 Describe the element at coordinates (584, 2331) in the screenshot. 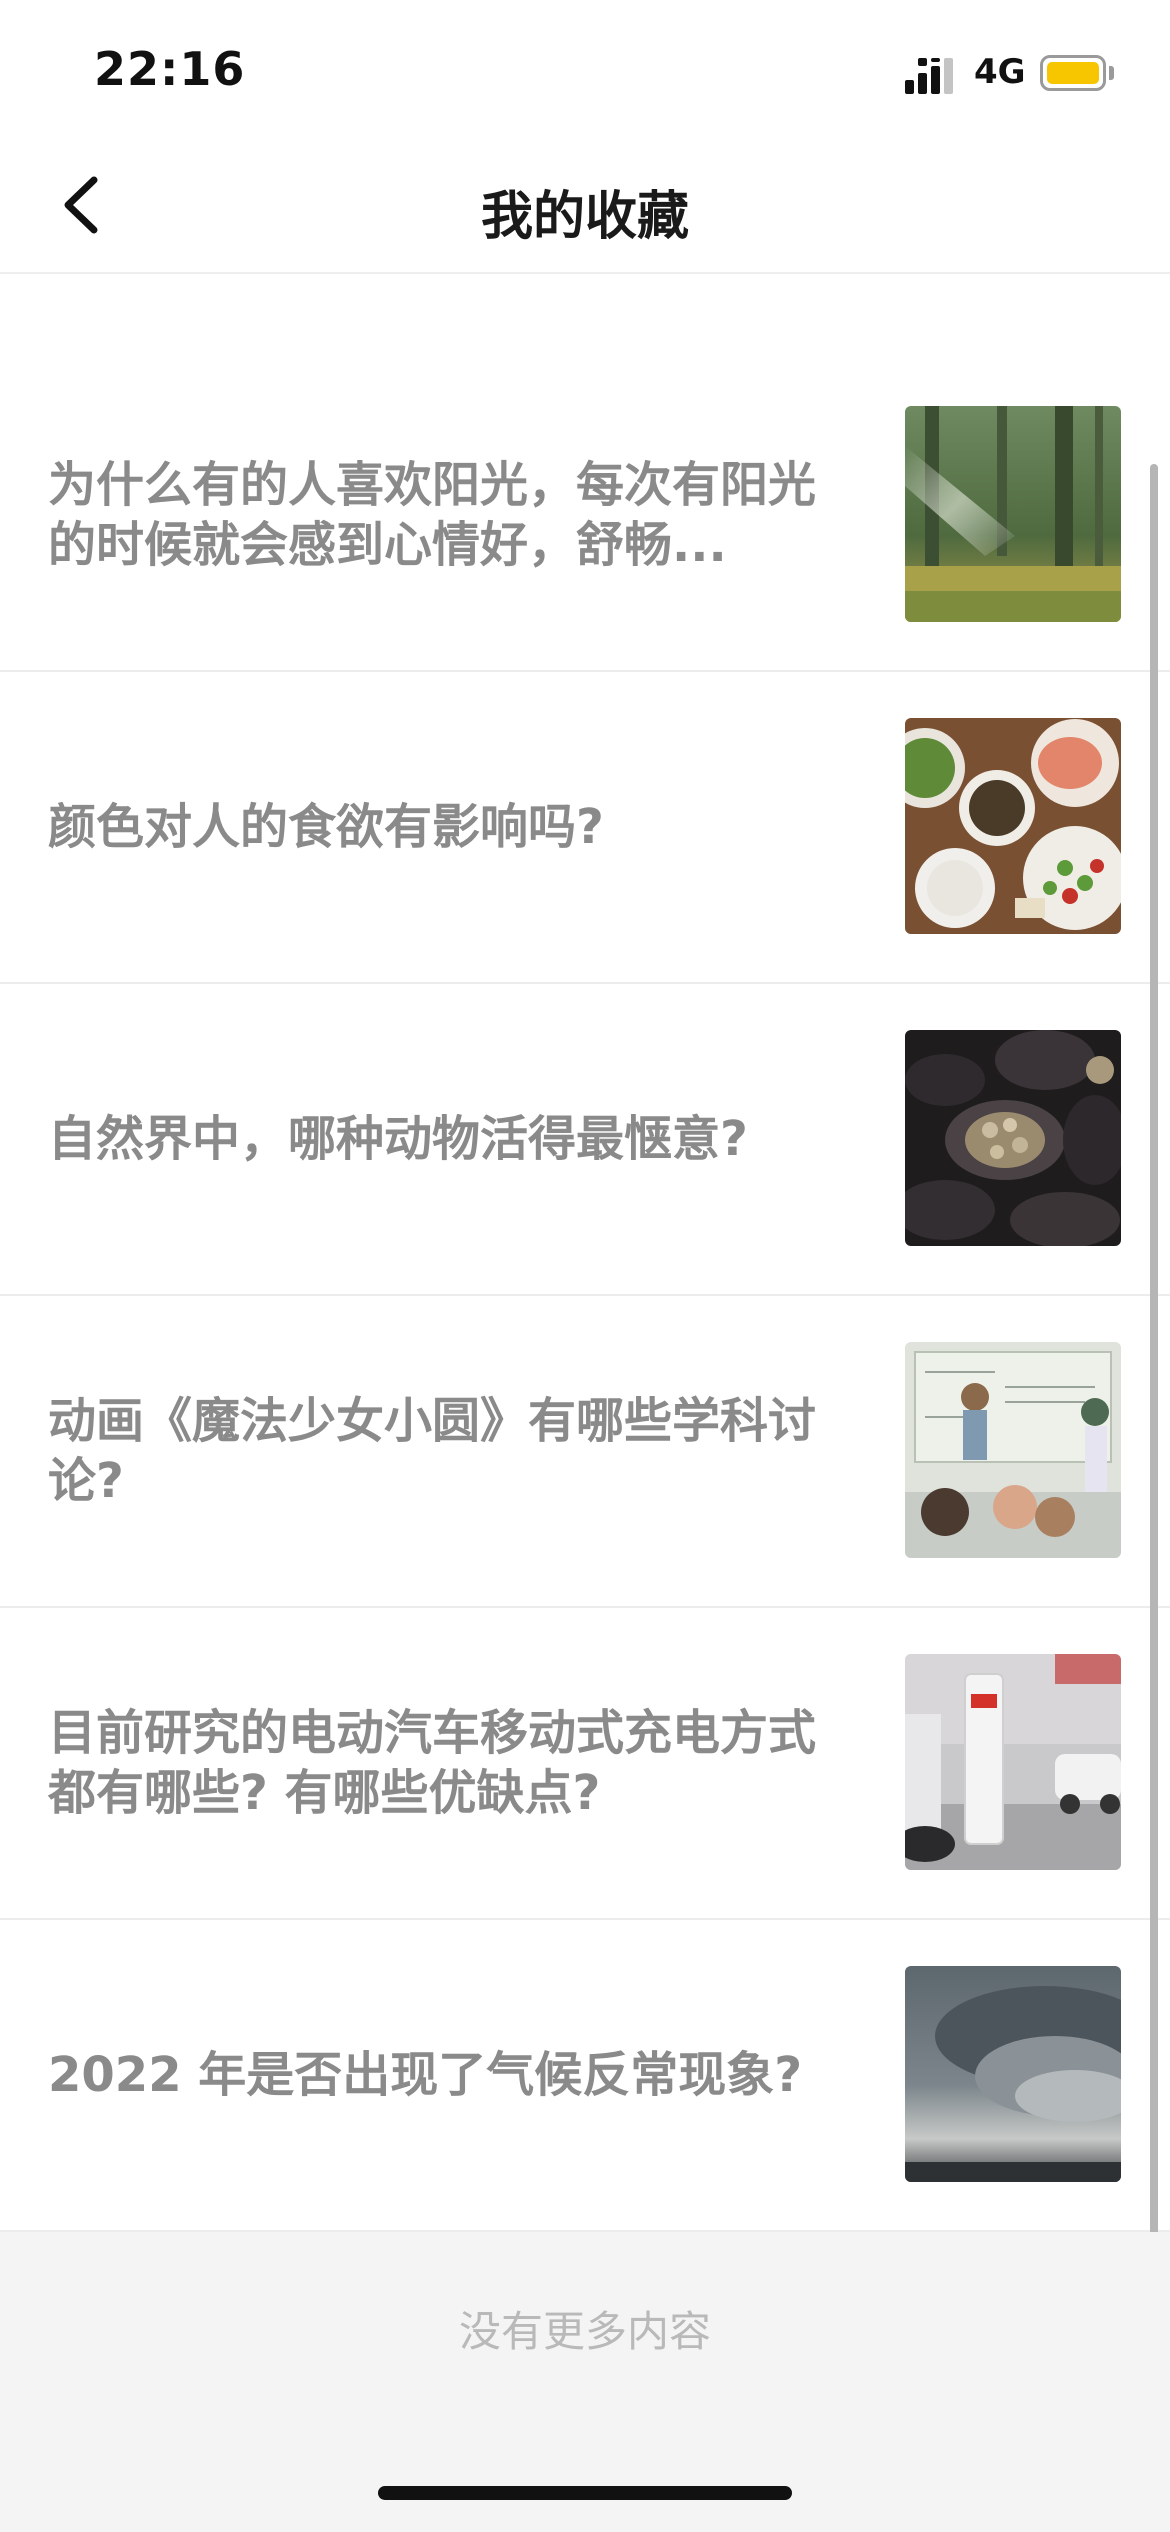

I see `no-more-content-text: 没有更多内容` at that location.